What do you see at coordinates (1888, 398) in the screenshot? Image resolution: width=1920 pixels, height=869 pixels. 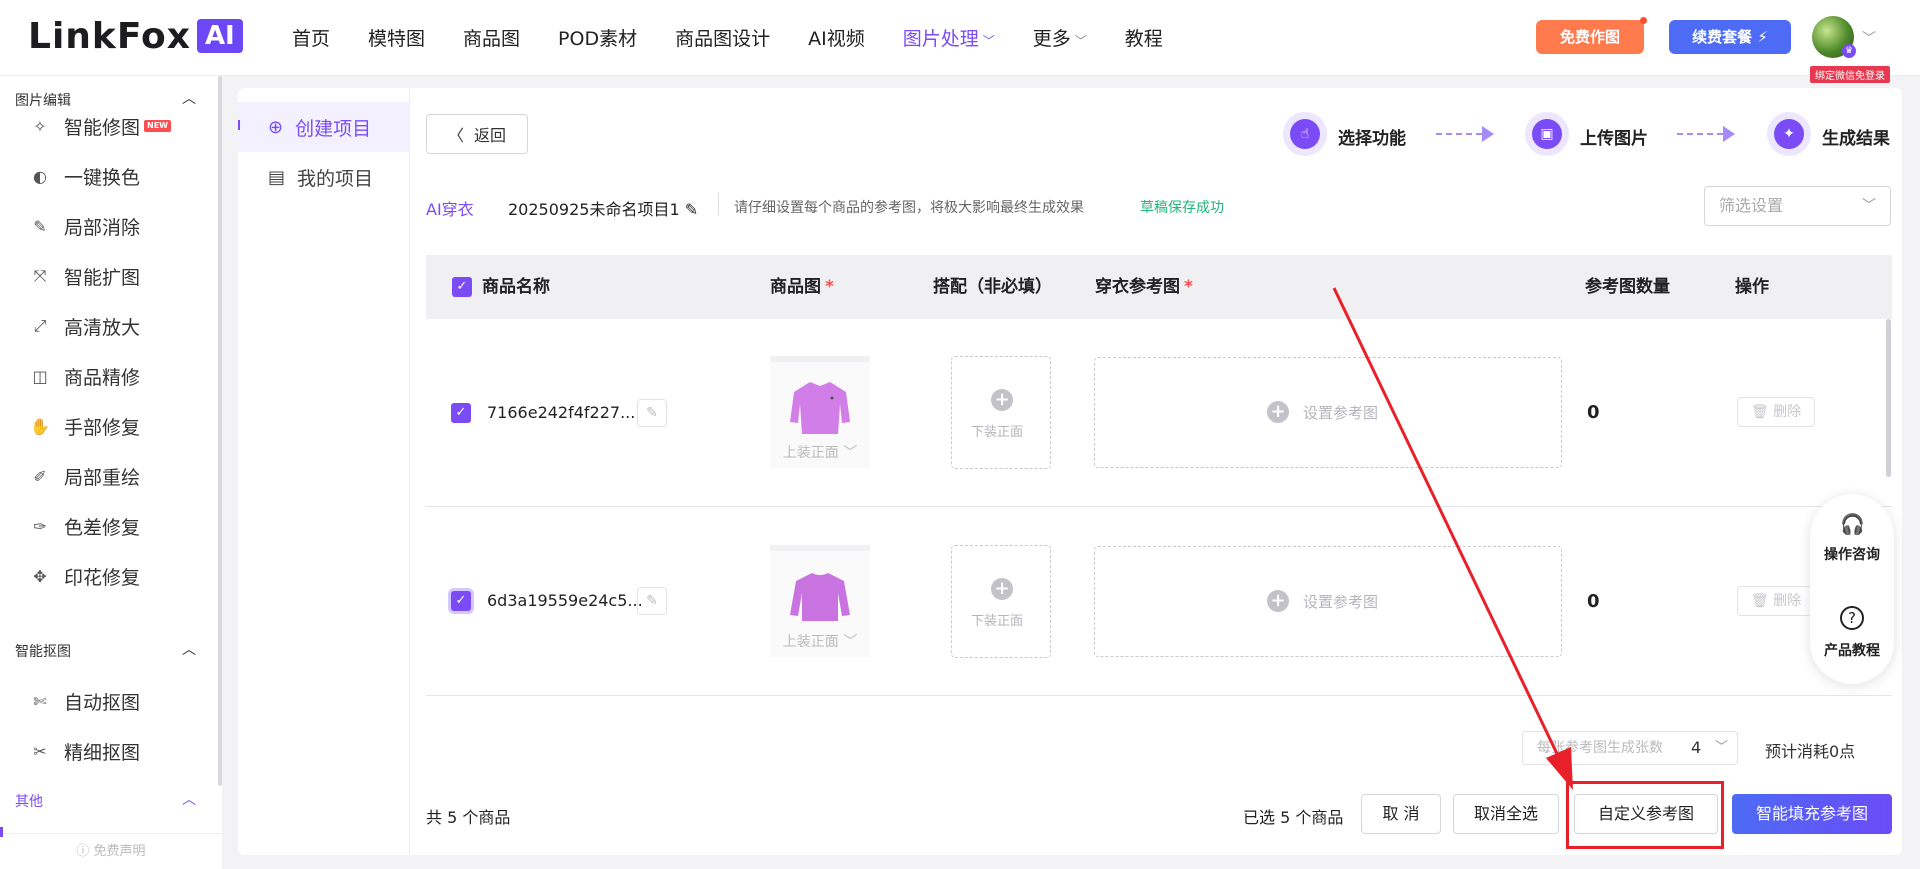 I see `table-scrollbar` at bounding box center [1888, 398].